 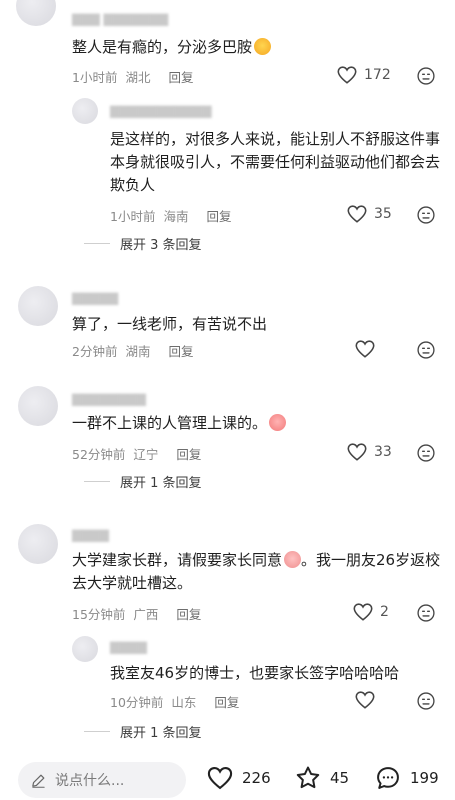 I want to click on like-button: 2, so click(x=370, y=612).